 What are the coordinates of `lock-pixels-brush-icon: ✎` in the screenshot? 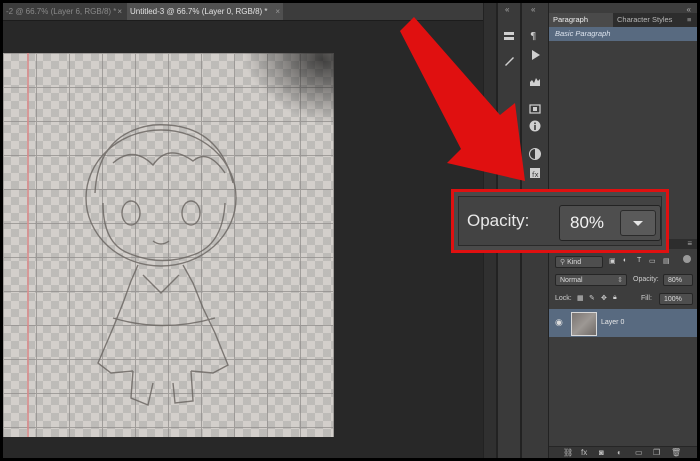 It's located at (592, 298).